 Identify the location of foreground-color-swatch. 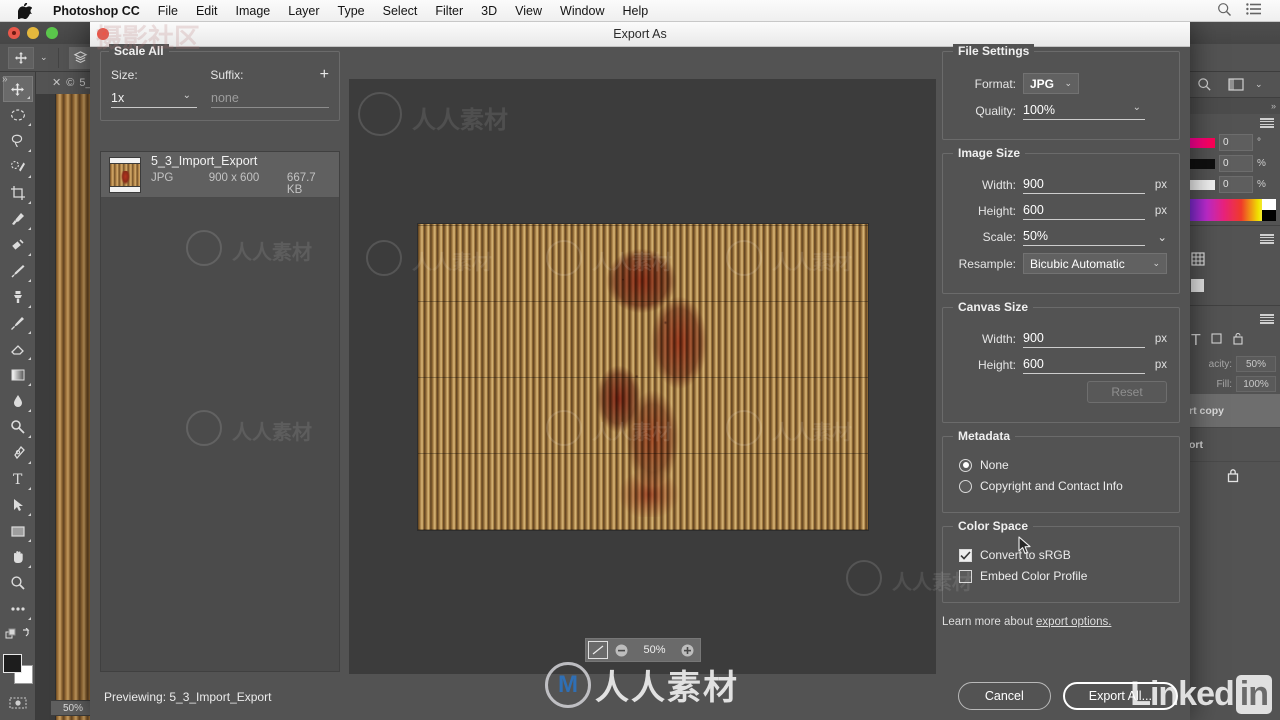
(12, 663).